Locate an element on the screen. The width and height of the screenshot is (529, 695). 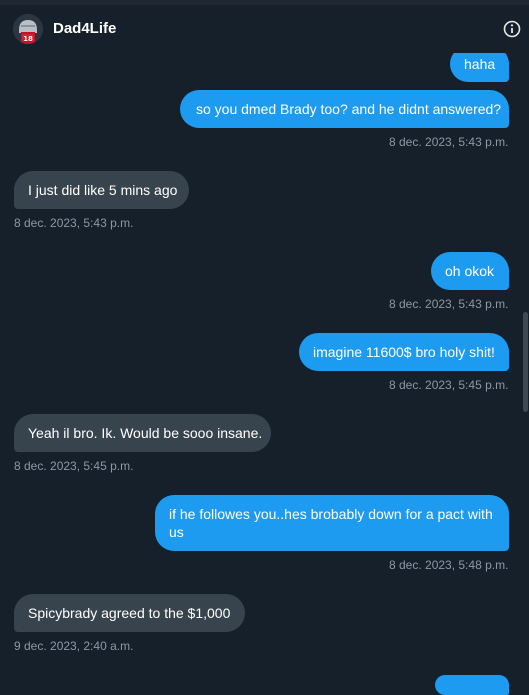
message-text: imagine 11600$ bro holy shit! is located at coordinates (404, 352).